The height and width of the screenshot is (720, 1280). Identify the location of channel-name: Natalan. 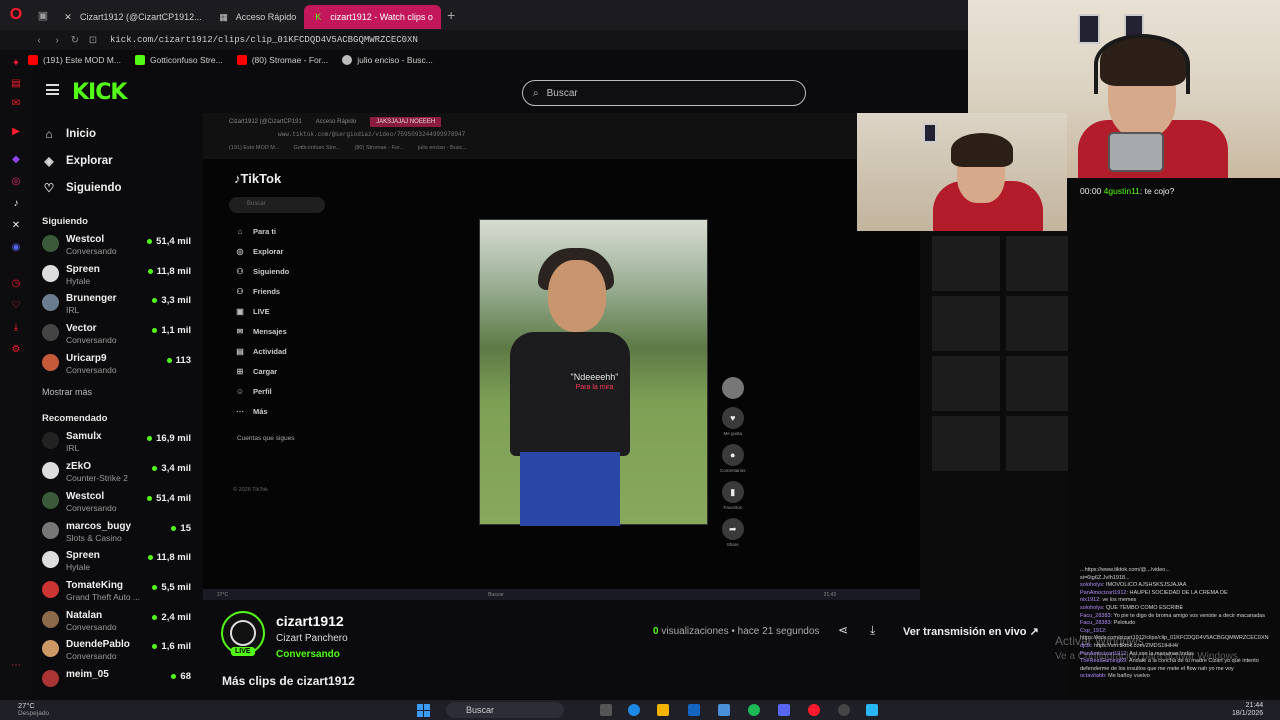
(84, 615).